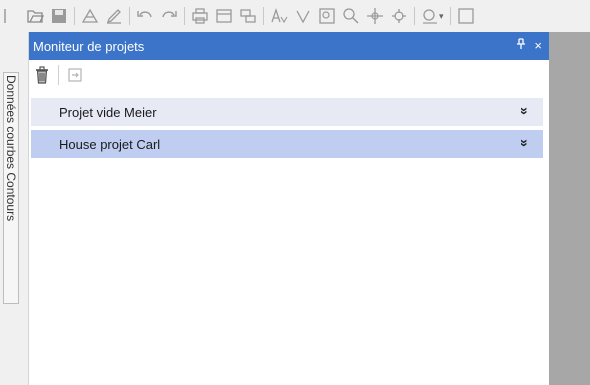 This screenshot has width=590, height=385. I want to click on pan-icon, so click(375, 16).